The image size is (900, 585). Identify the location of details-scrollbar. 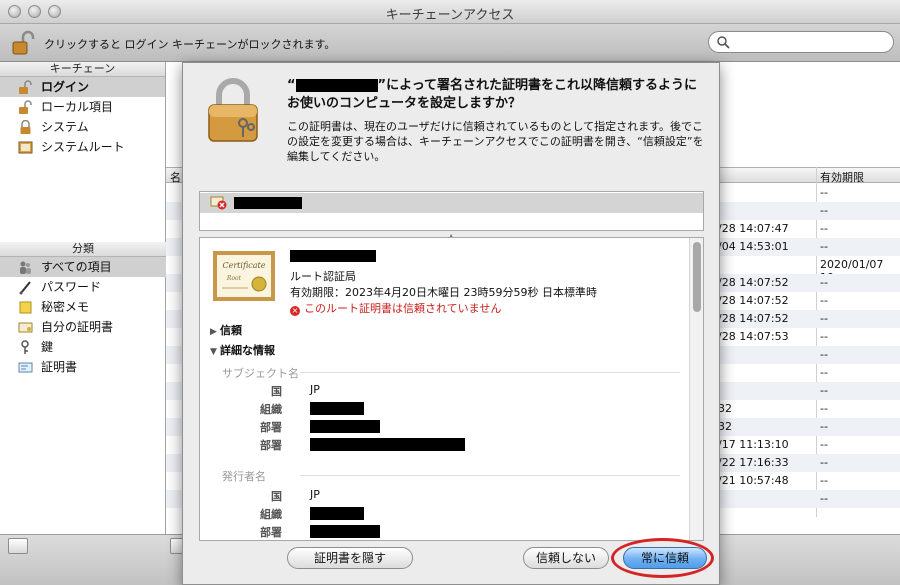
(696, 389).